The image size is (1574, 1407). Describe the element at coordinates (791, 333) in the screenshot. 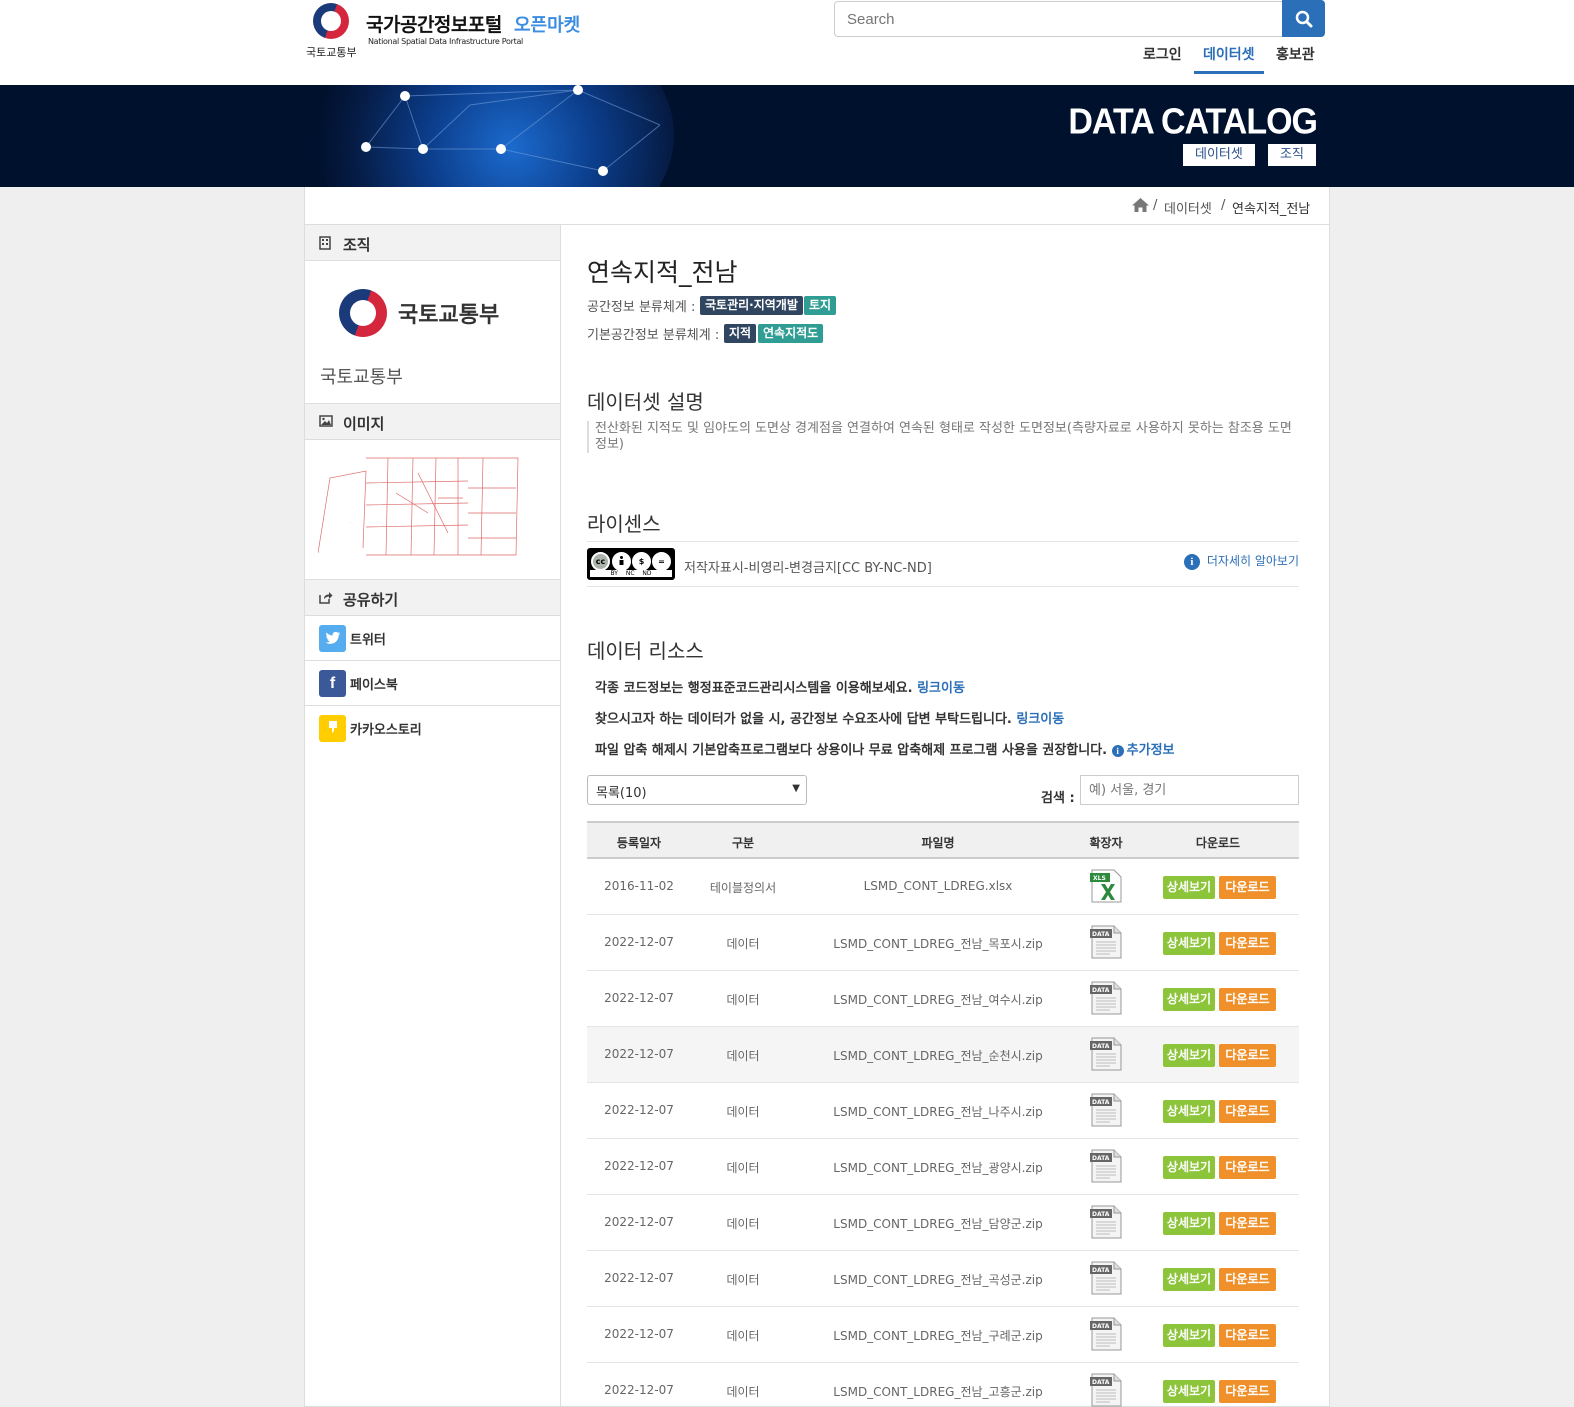

I see `base-class-tag: 연속지적도` at that location.